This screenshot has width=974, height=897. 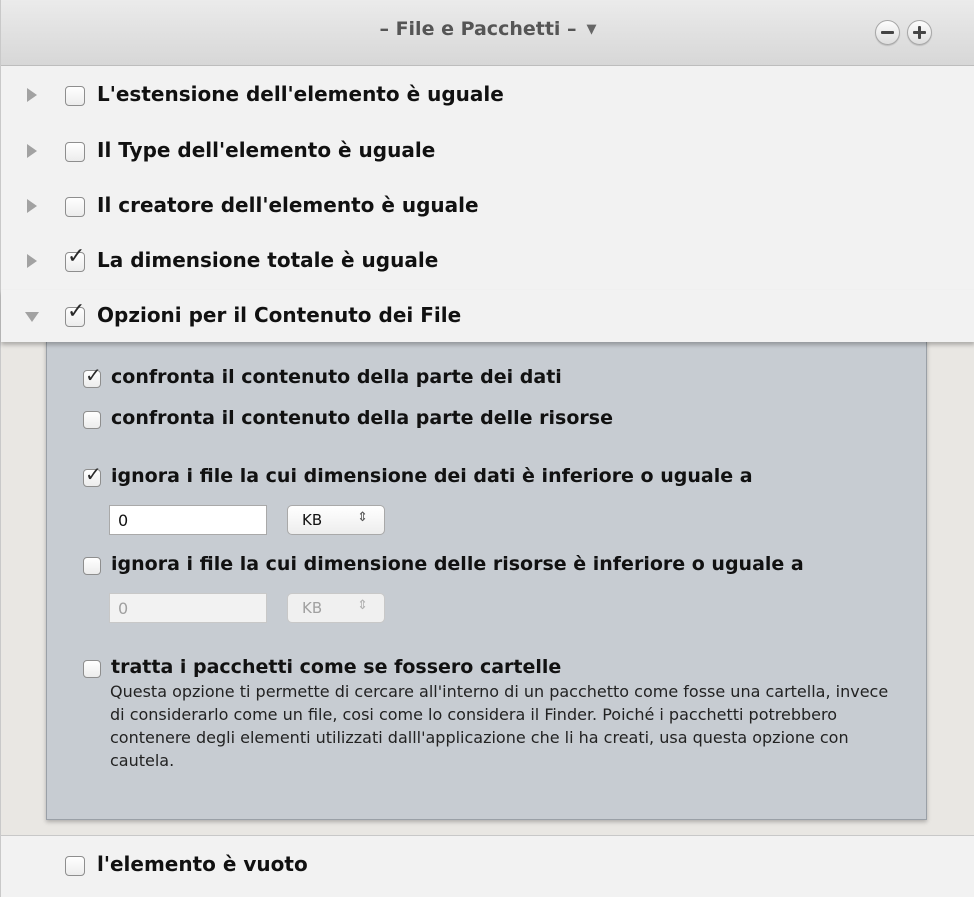 I want to click on chevron-down-icon: ▼, so click(x=591, y=29).